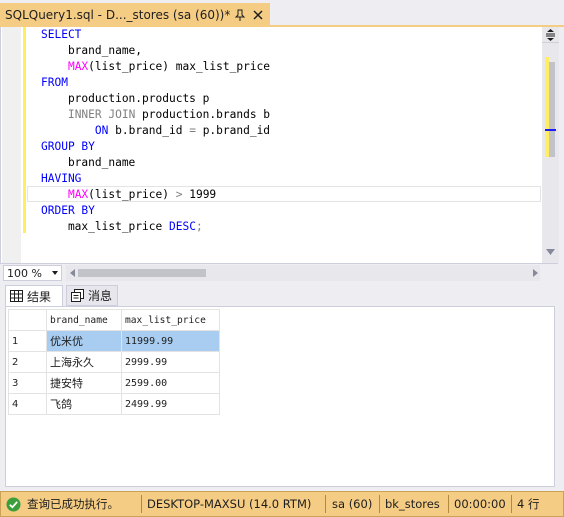 The width and height of the screenshot is (564, 517). Describe the element at coordinates (27, 404) in the screenshot. I see `row-number: 4` at that location.